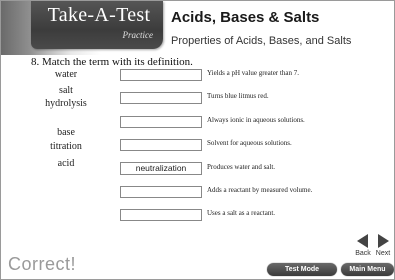  I want to click on definition-text: Produces water and salt., so click(241, 167).